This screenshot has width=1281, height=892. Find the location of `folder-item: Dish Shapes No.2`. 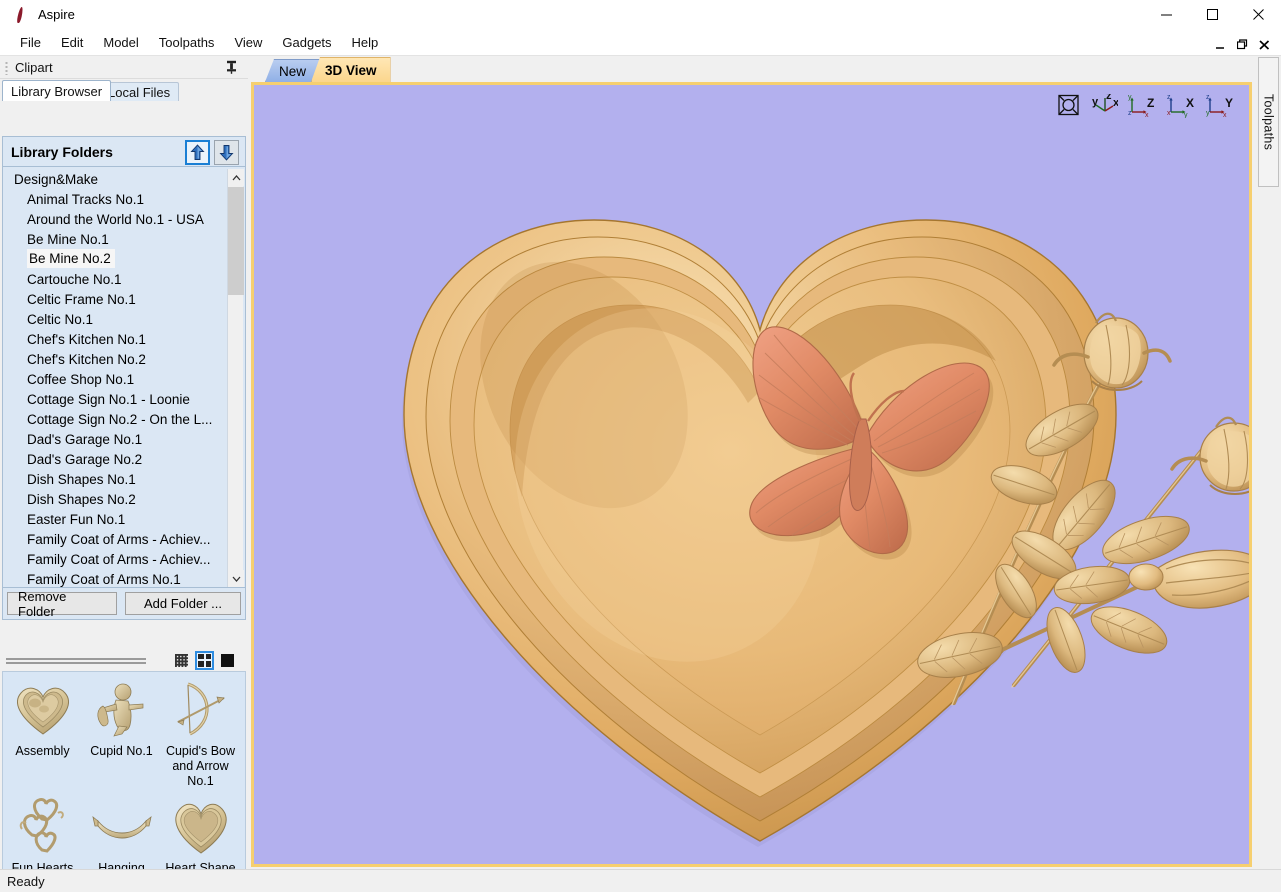

folder-item: Dish Shapes No.2 is located at coordinates (125, 499).